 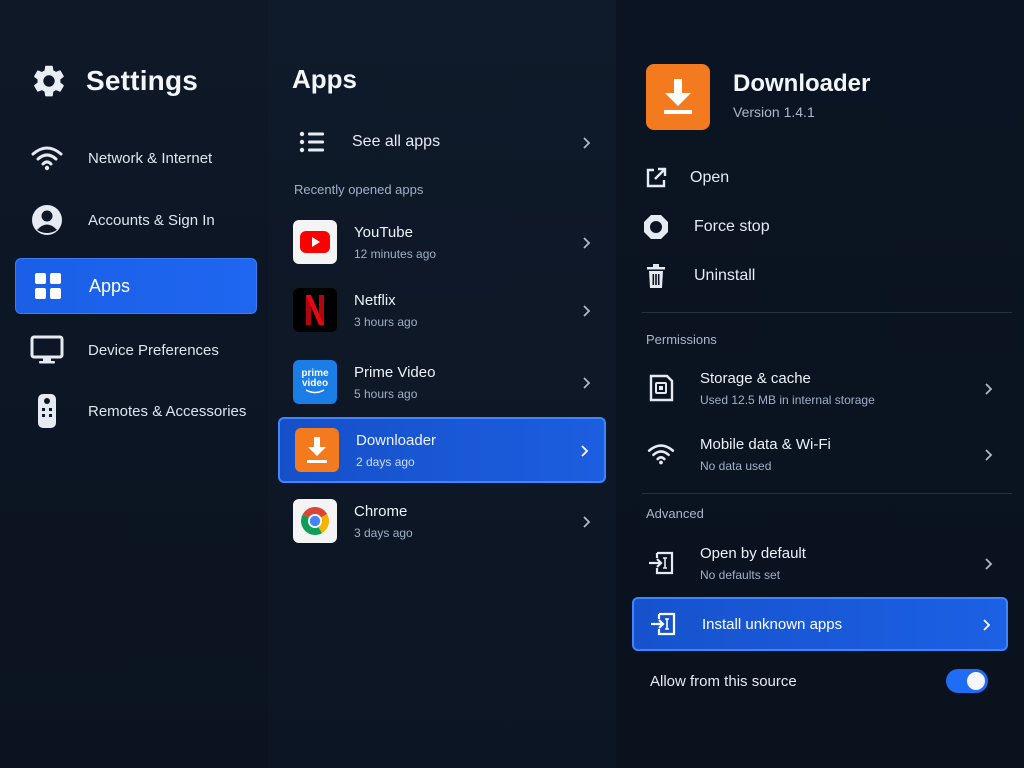 What do you see at coordinates (315, 242) in the screenshot?
I see `youtube-icon` at bounding box center [315, 242].